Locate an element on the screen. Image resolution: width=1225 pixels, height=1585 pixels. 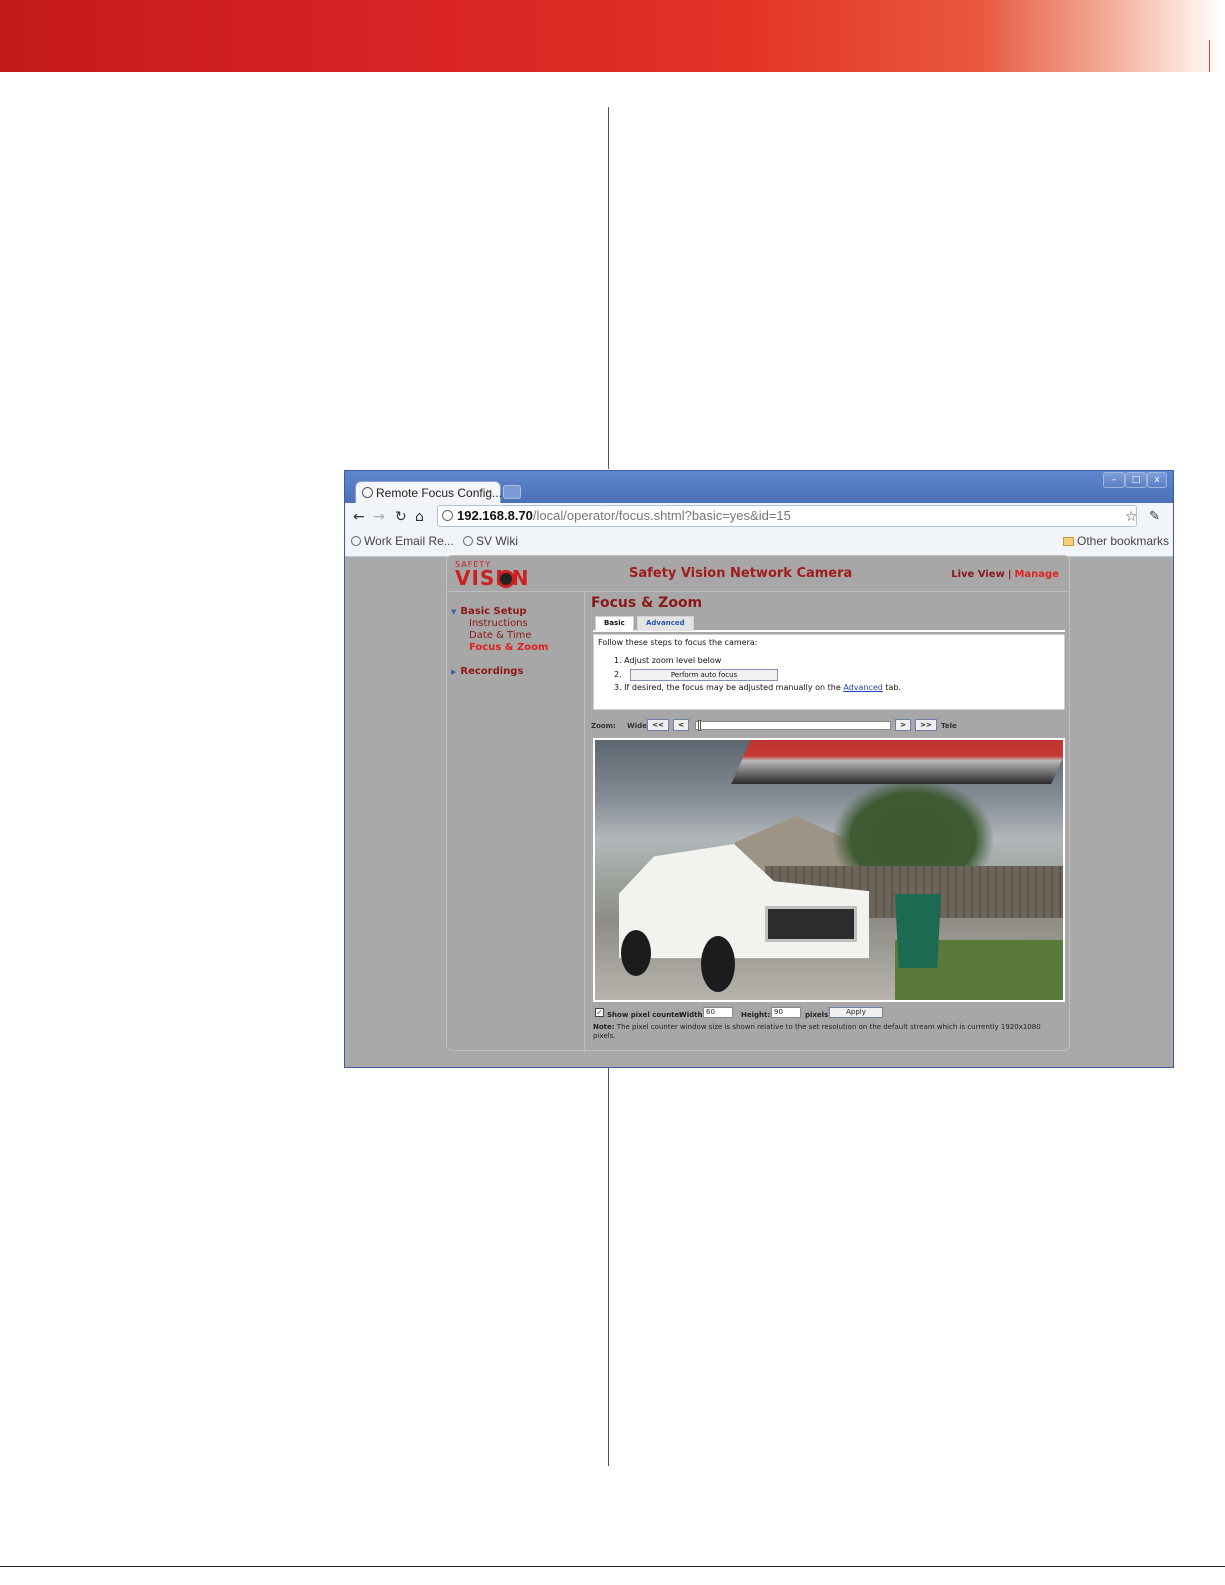
height-label: Height: is located at coordinates (756, 1015).